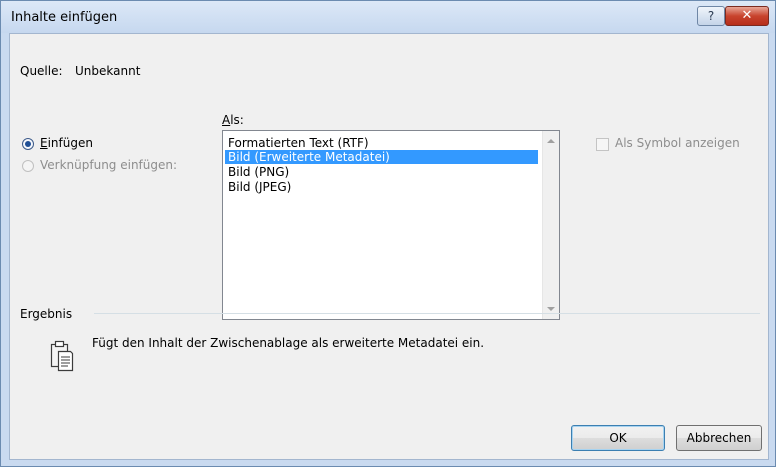  What do you see at coordinates (719, 438) in the screenshot?
I see `cancel-button: Abbrechen` at bounding box center [719, 438].